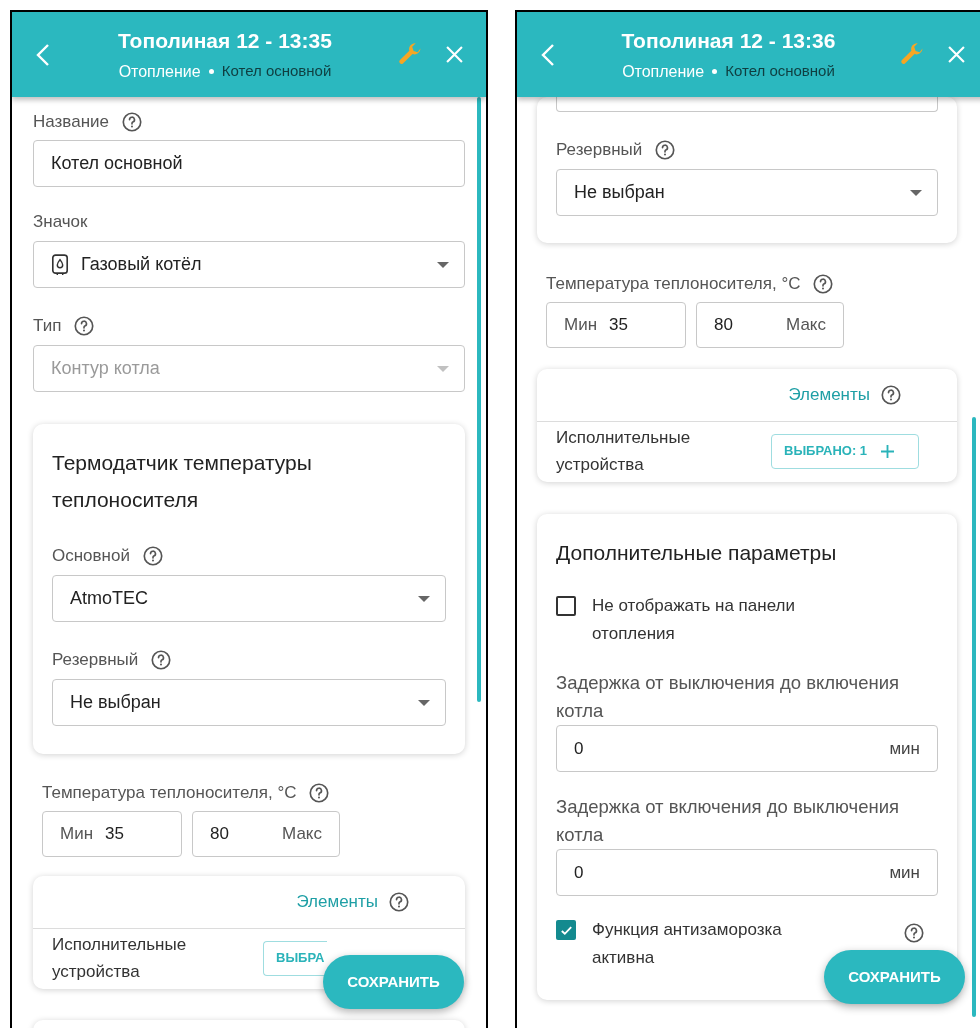 The width and height of the screenshot is (980, 1028). I want to click on field-label: Значок, so click(60, 222).